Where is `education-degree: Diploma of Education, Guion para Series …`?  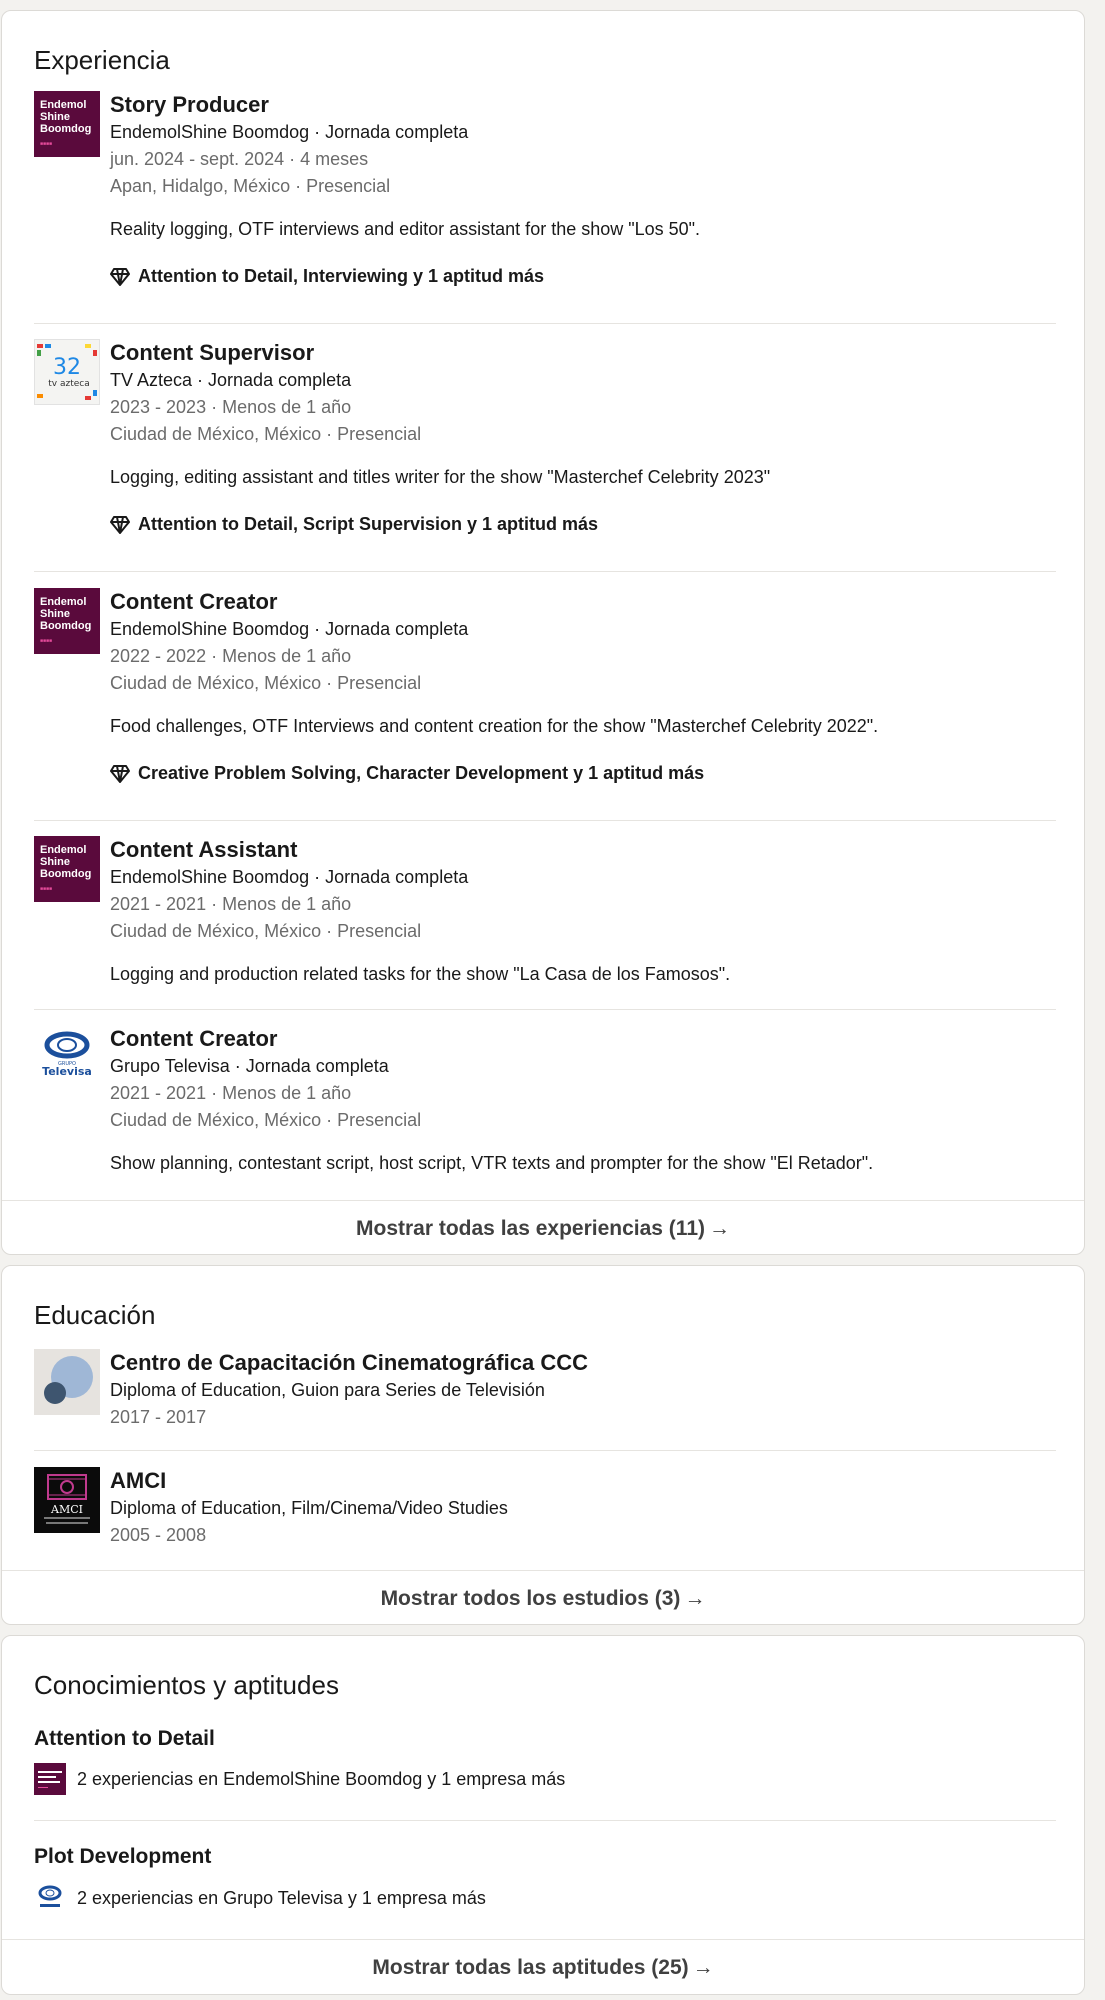
education-degree: Diploma of Education, Guion para Series … is located at coordinates (327, 1390).